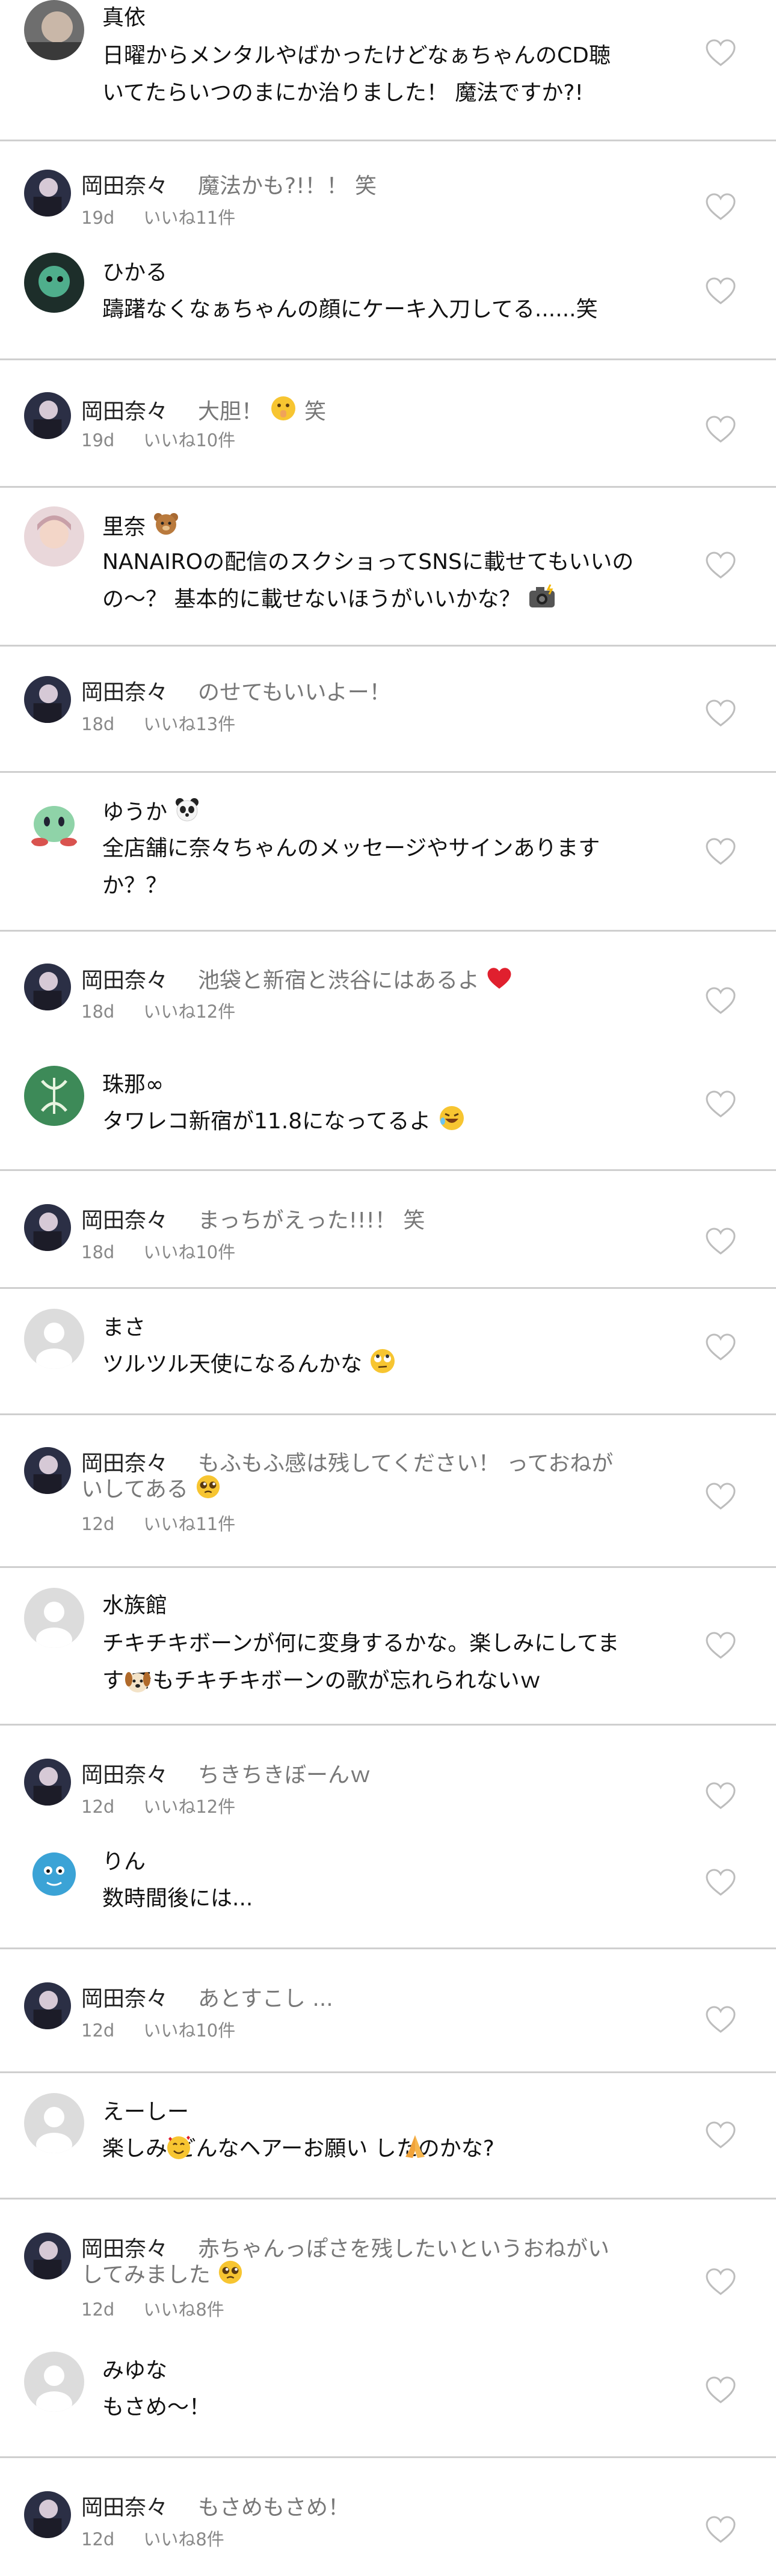  I want to click on pleading-face-icon, so click(208, 1487).